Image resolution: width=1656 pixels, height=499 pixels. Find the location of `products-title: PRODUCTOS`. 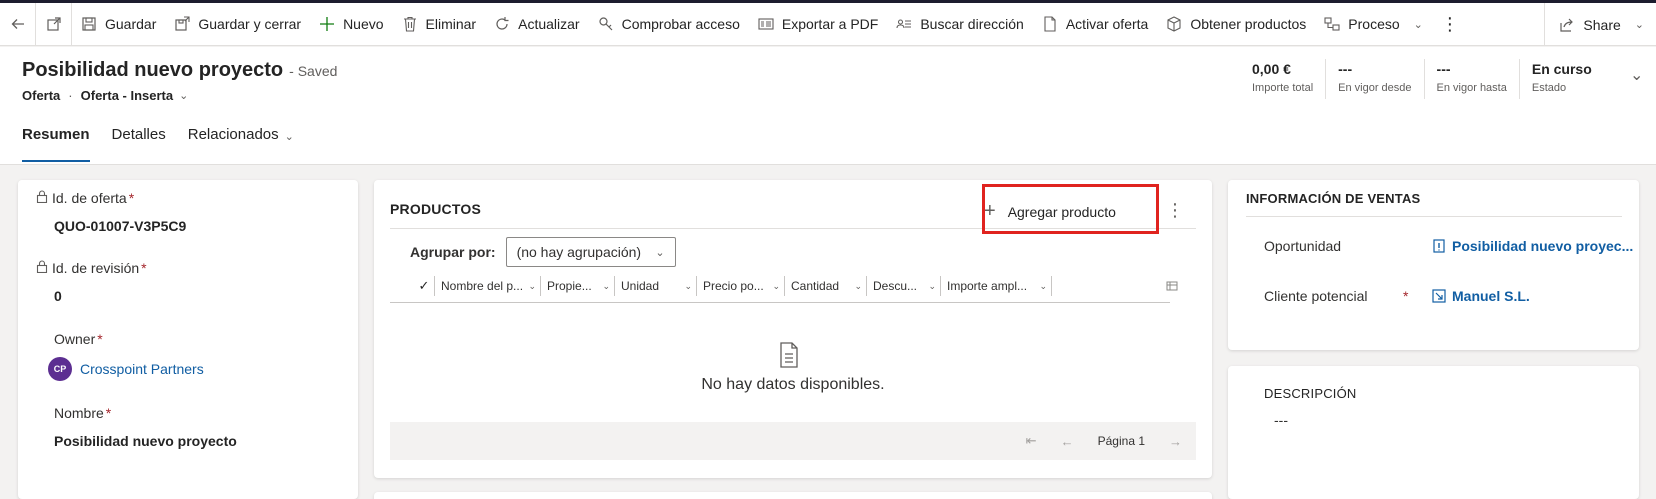

products-title: PRODUCTOS is located at coordinates (435, 209).